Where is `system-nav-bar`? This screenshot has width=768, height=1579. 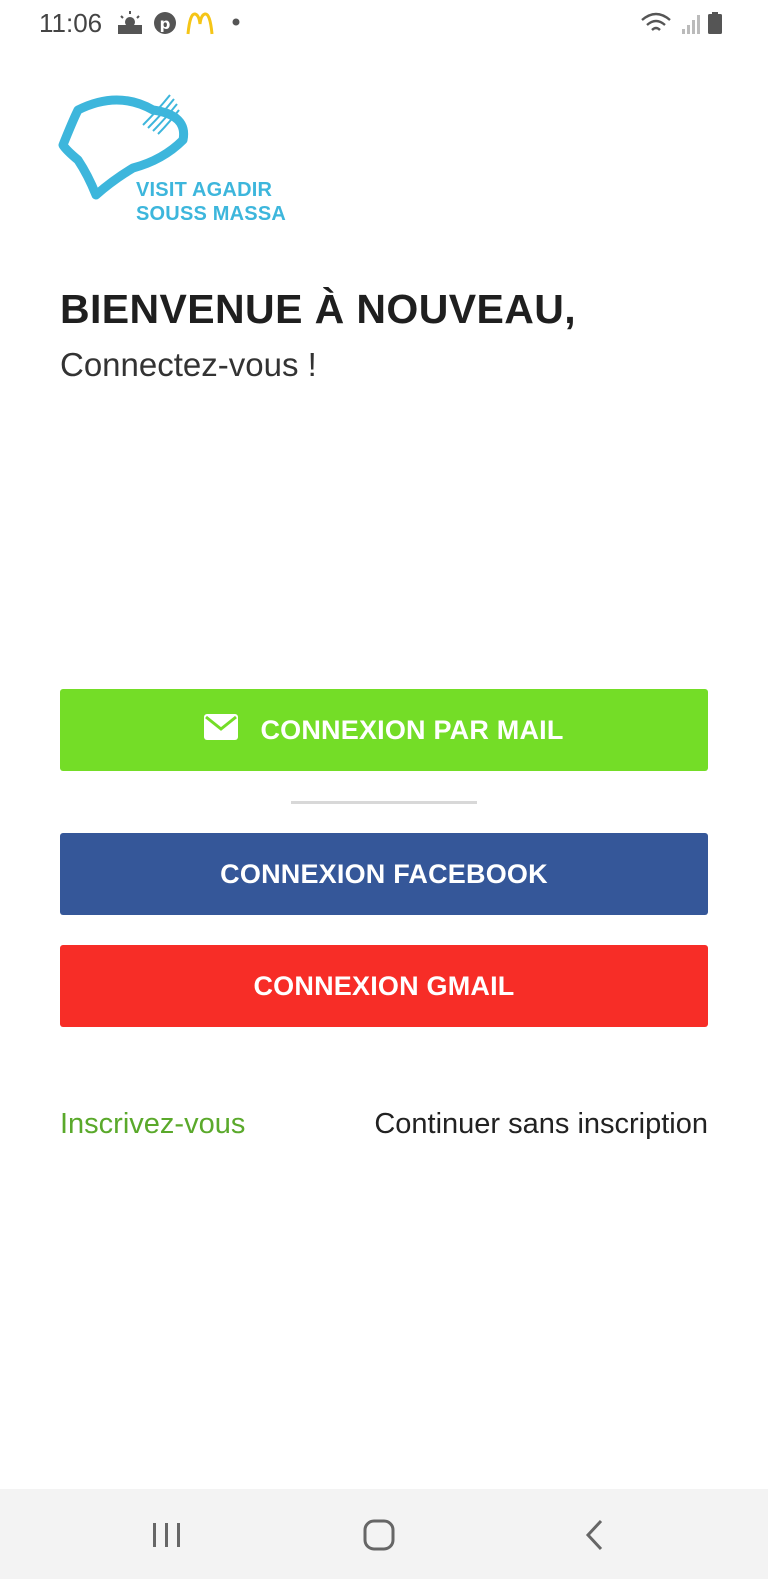 system-nav-bar is located at coordinates (384, 1534).